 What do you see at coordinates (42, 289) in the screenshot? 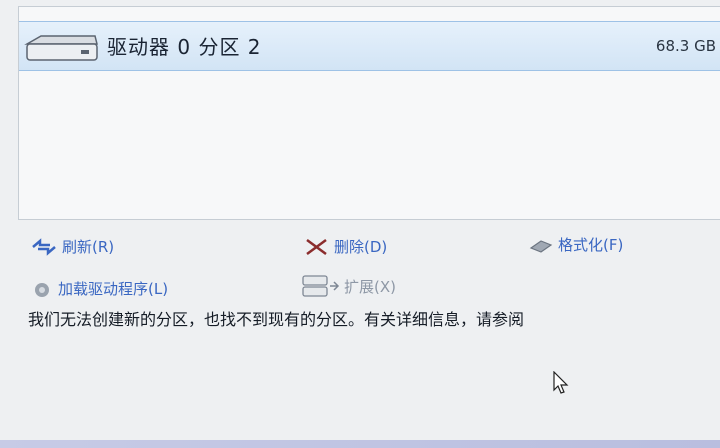
I see `load-driver-icon` at bounding box center [42, 289].